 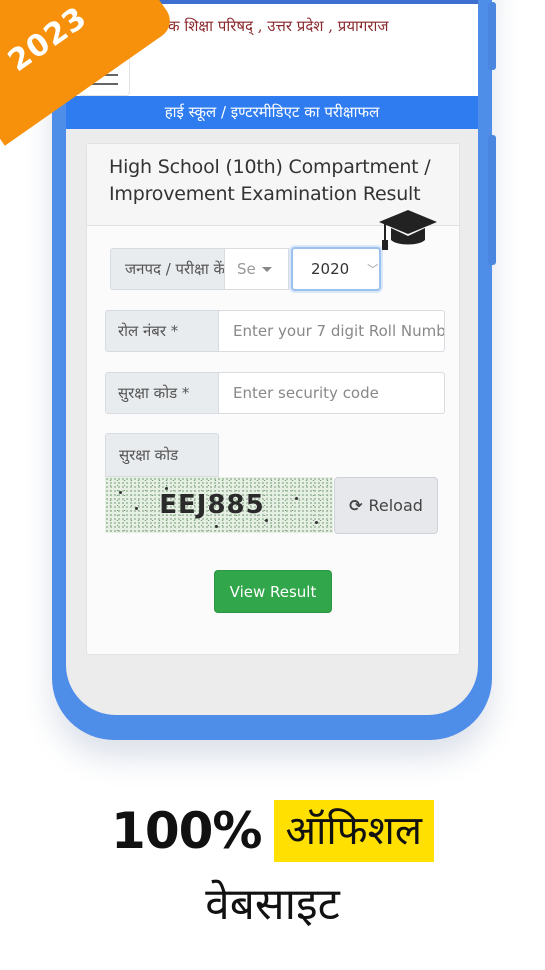 What do you see at coordinates (272, 904) in the screenshot?
I see `tagline-line2: वेबसाइट` at bounding box center [272, 904].